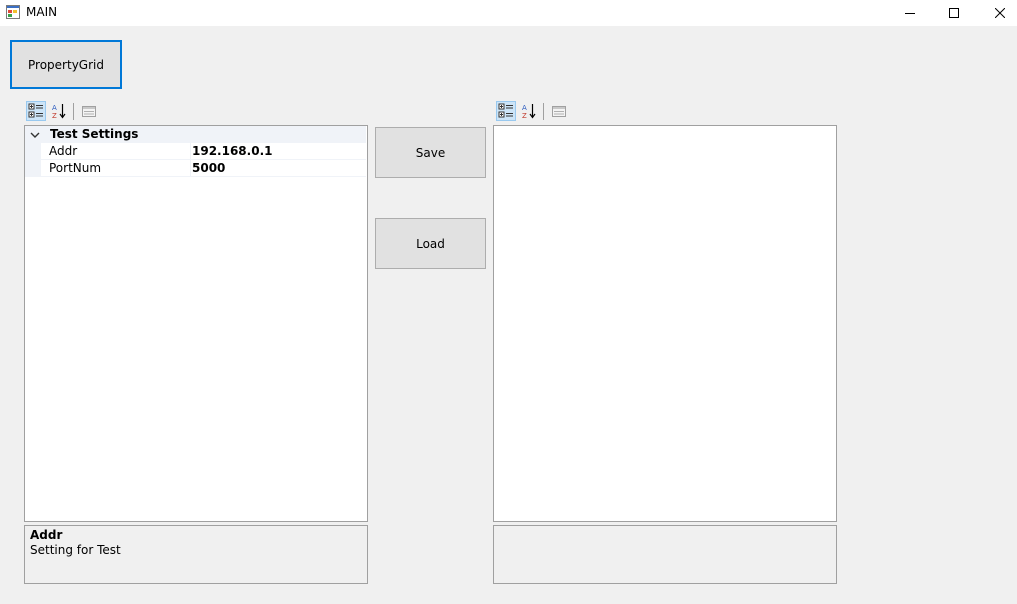  What do you see at coordinates (195, 134) in the screenshot?
I see `category-row: Test Settings` at bounding box center [195, 134].